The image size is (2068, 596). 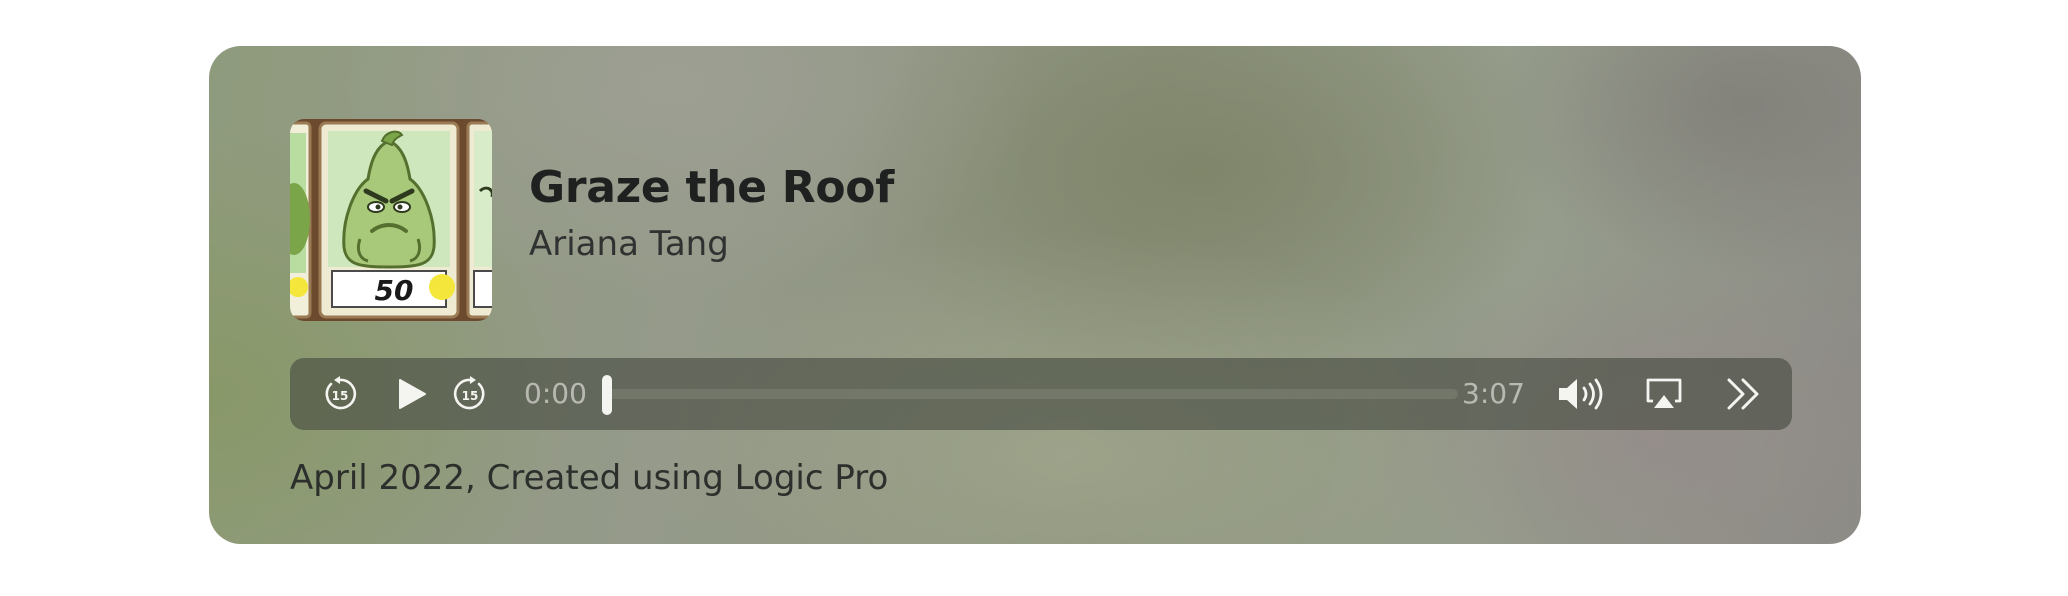 I want to click on airplay-icon, so click(x=1664, y=393).